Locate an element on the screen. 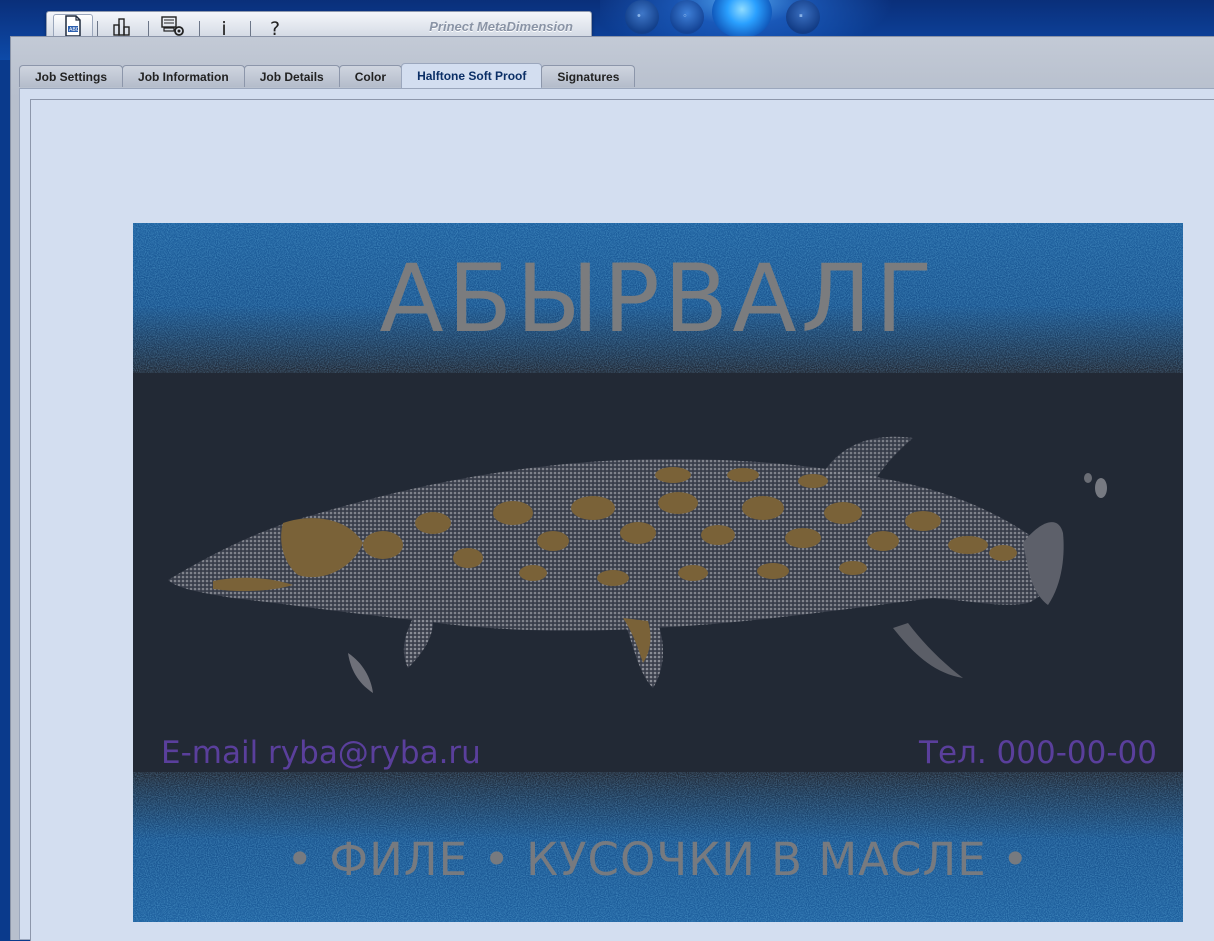  svg-text: ABC is located at coordinates (74, 30).